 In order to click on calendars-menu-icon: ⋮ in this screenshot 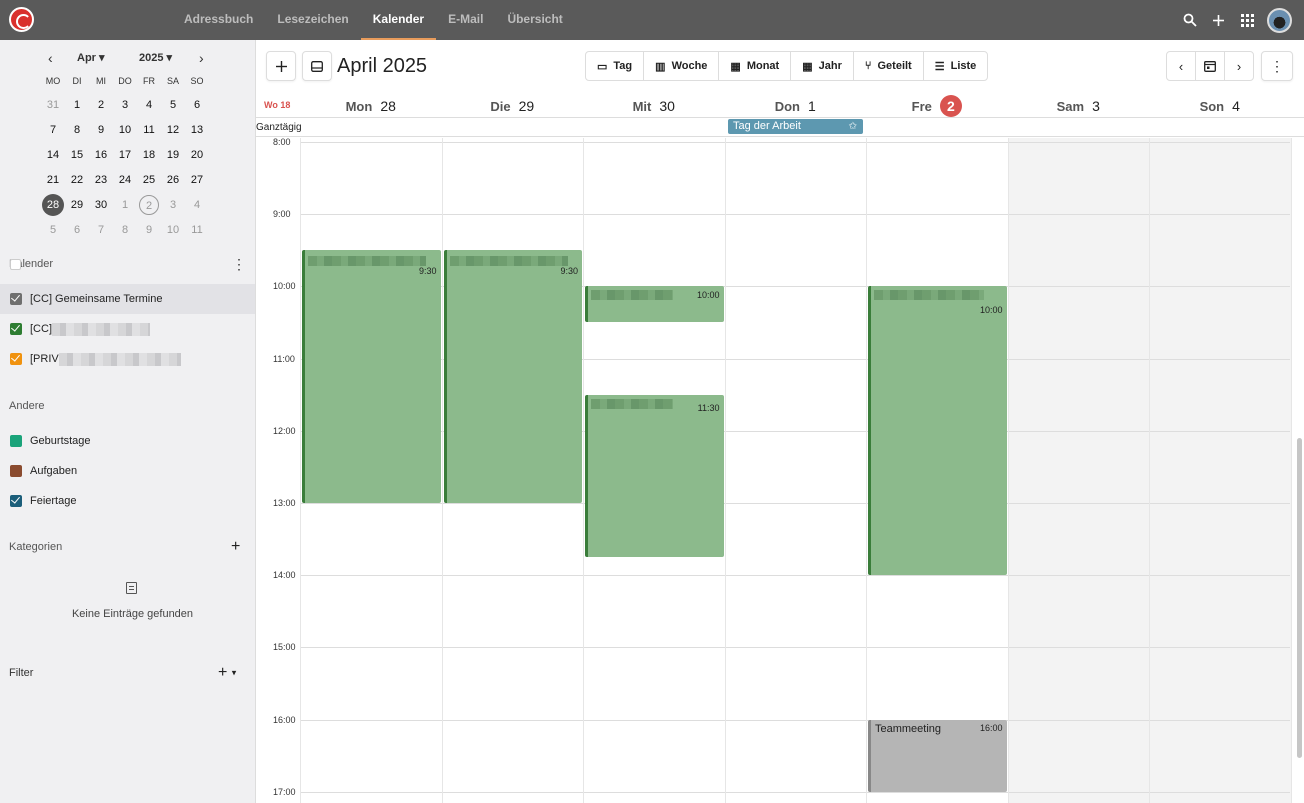, I will do `click(239, 264)`.